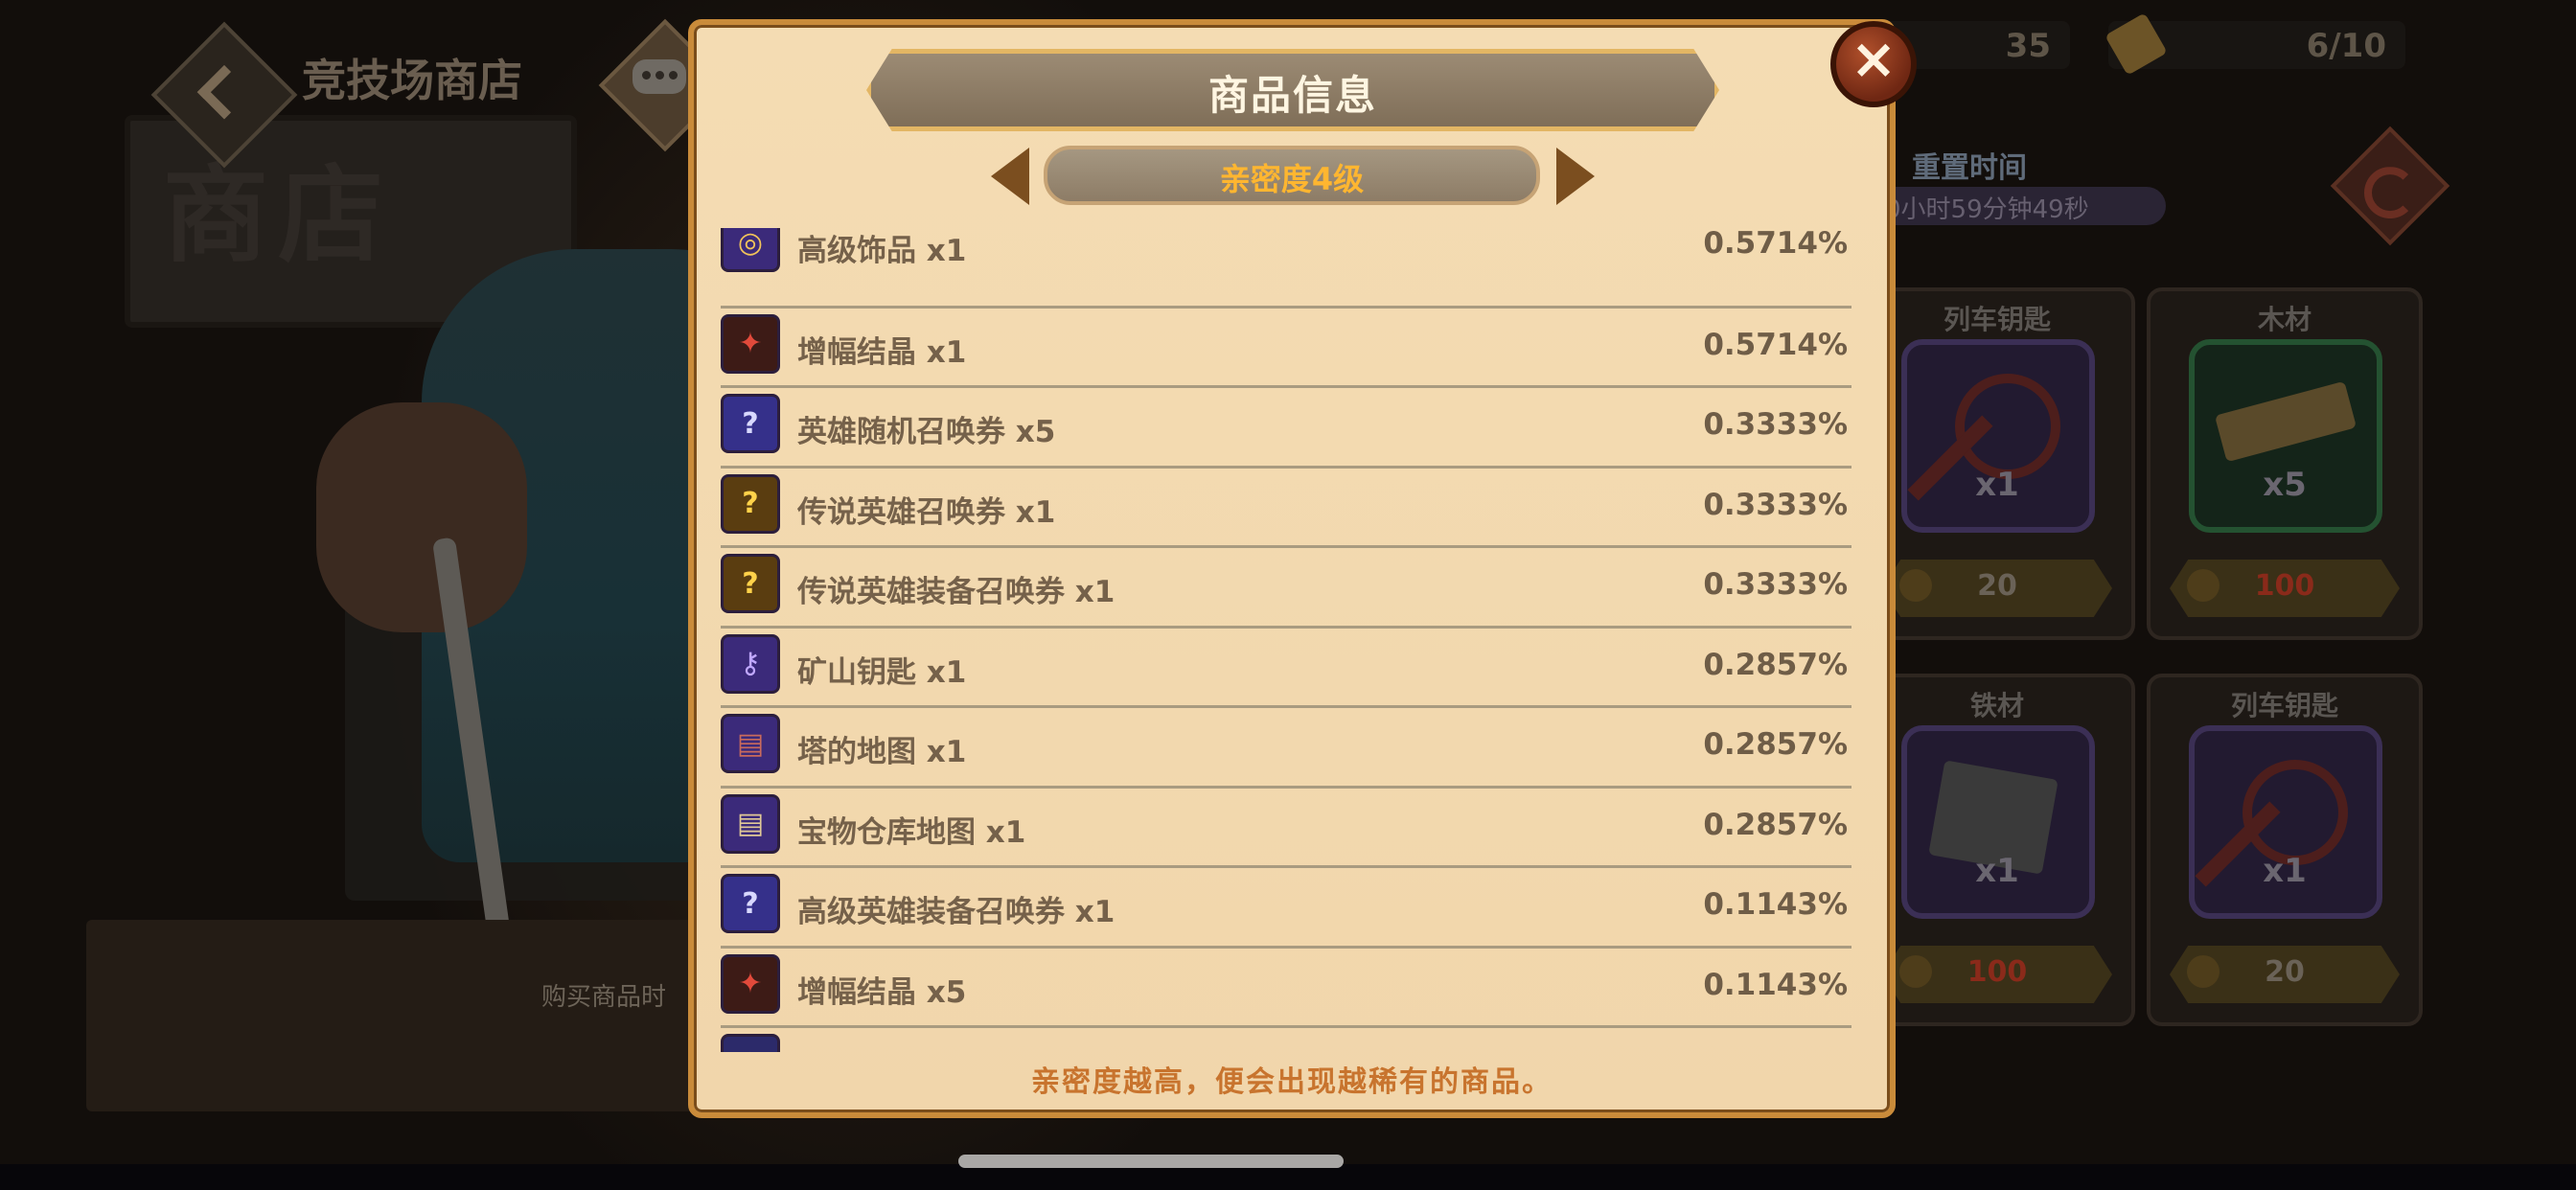  I want to click on item-name: 矿山钥匙 x1, so click(882, 672).